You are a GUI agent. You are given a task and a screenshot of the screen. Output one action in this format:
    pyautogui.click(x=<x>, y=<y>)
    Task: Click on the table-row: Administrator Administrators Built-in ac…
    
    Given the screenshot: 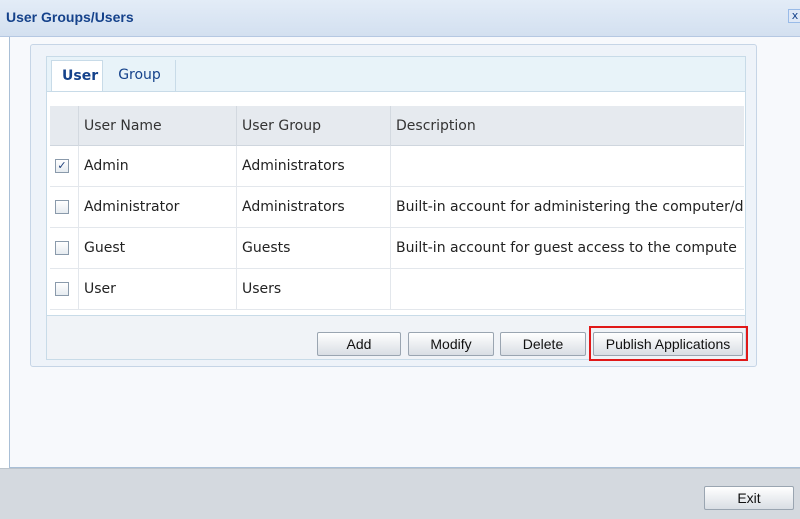 What is the action you would take?
    pyautogui.click(x=397, y=207)
    